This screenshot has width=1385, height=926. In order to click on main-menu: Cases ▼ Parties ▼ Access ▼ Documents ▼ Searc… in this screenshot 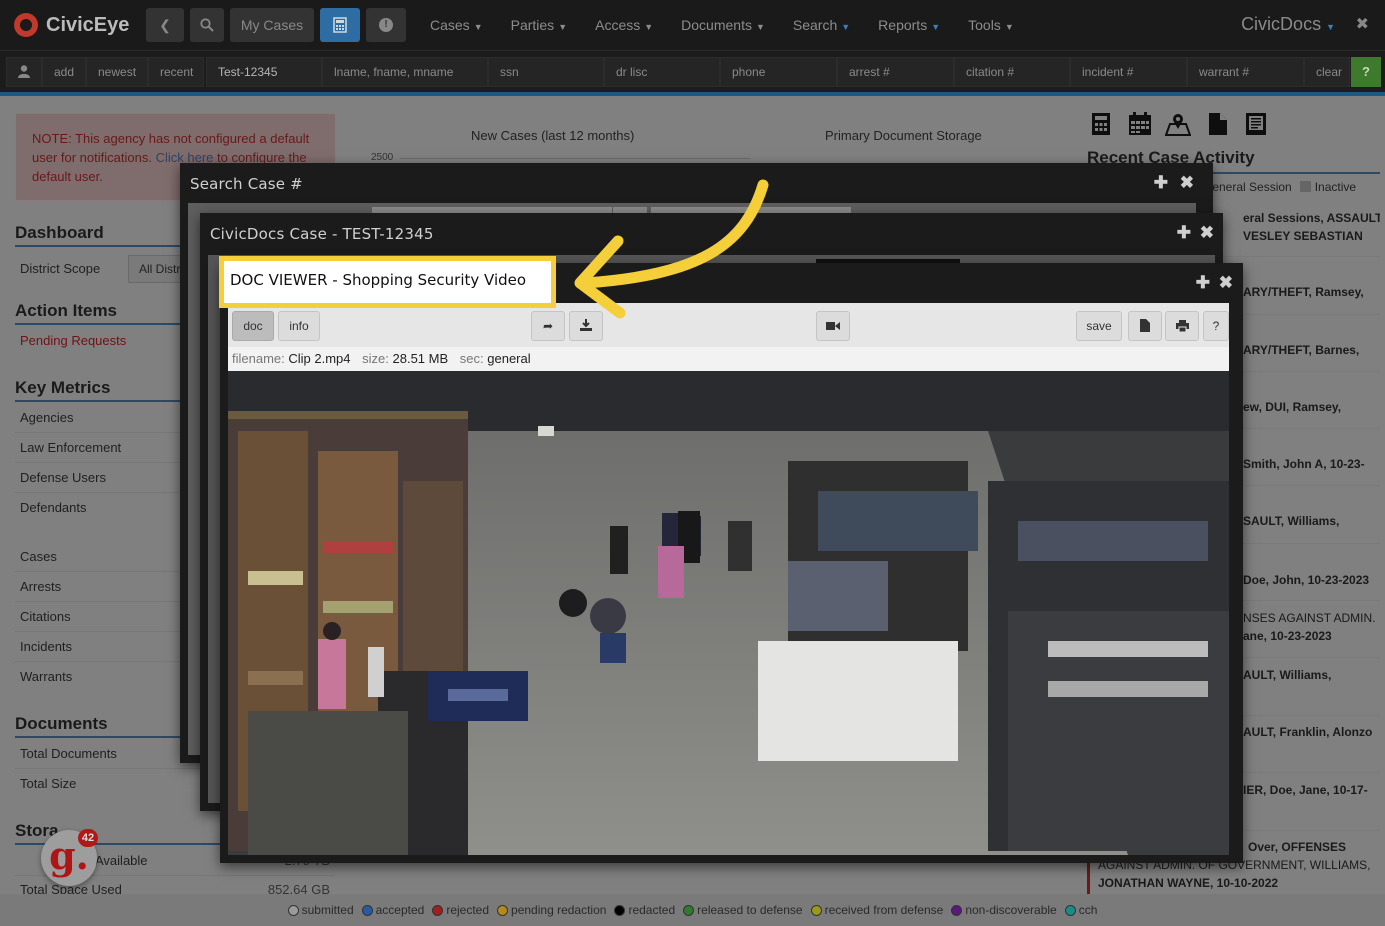, I will do `click(736, 25)`.